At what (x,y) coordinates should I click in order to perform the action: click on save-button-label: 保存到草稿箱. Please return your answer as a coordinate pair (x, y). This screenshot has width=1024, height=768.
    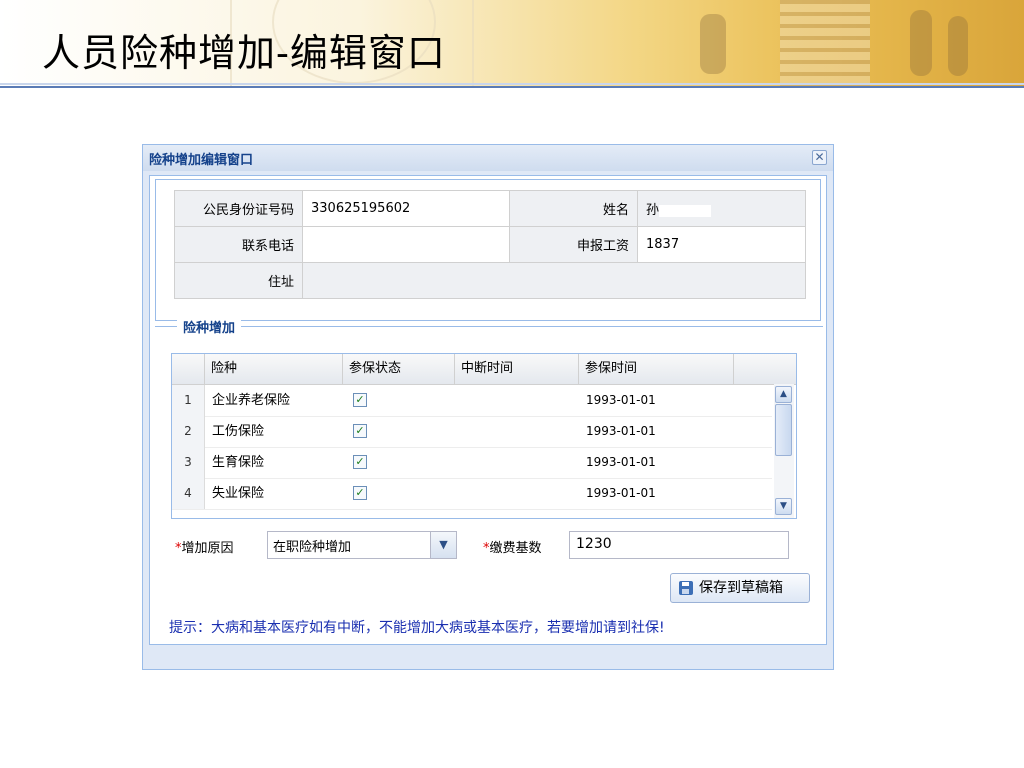
    Looking at the image, I should click on (741, 588).